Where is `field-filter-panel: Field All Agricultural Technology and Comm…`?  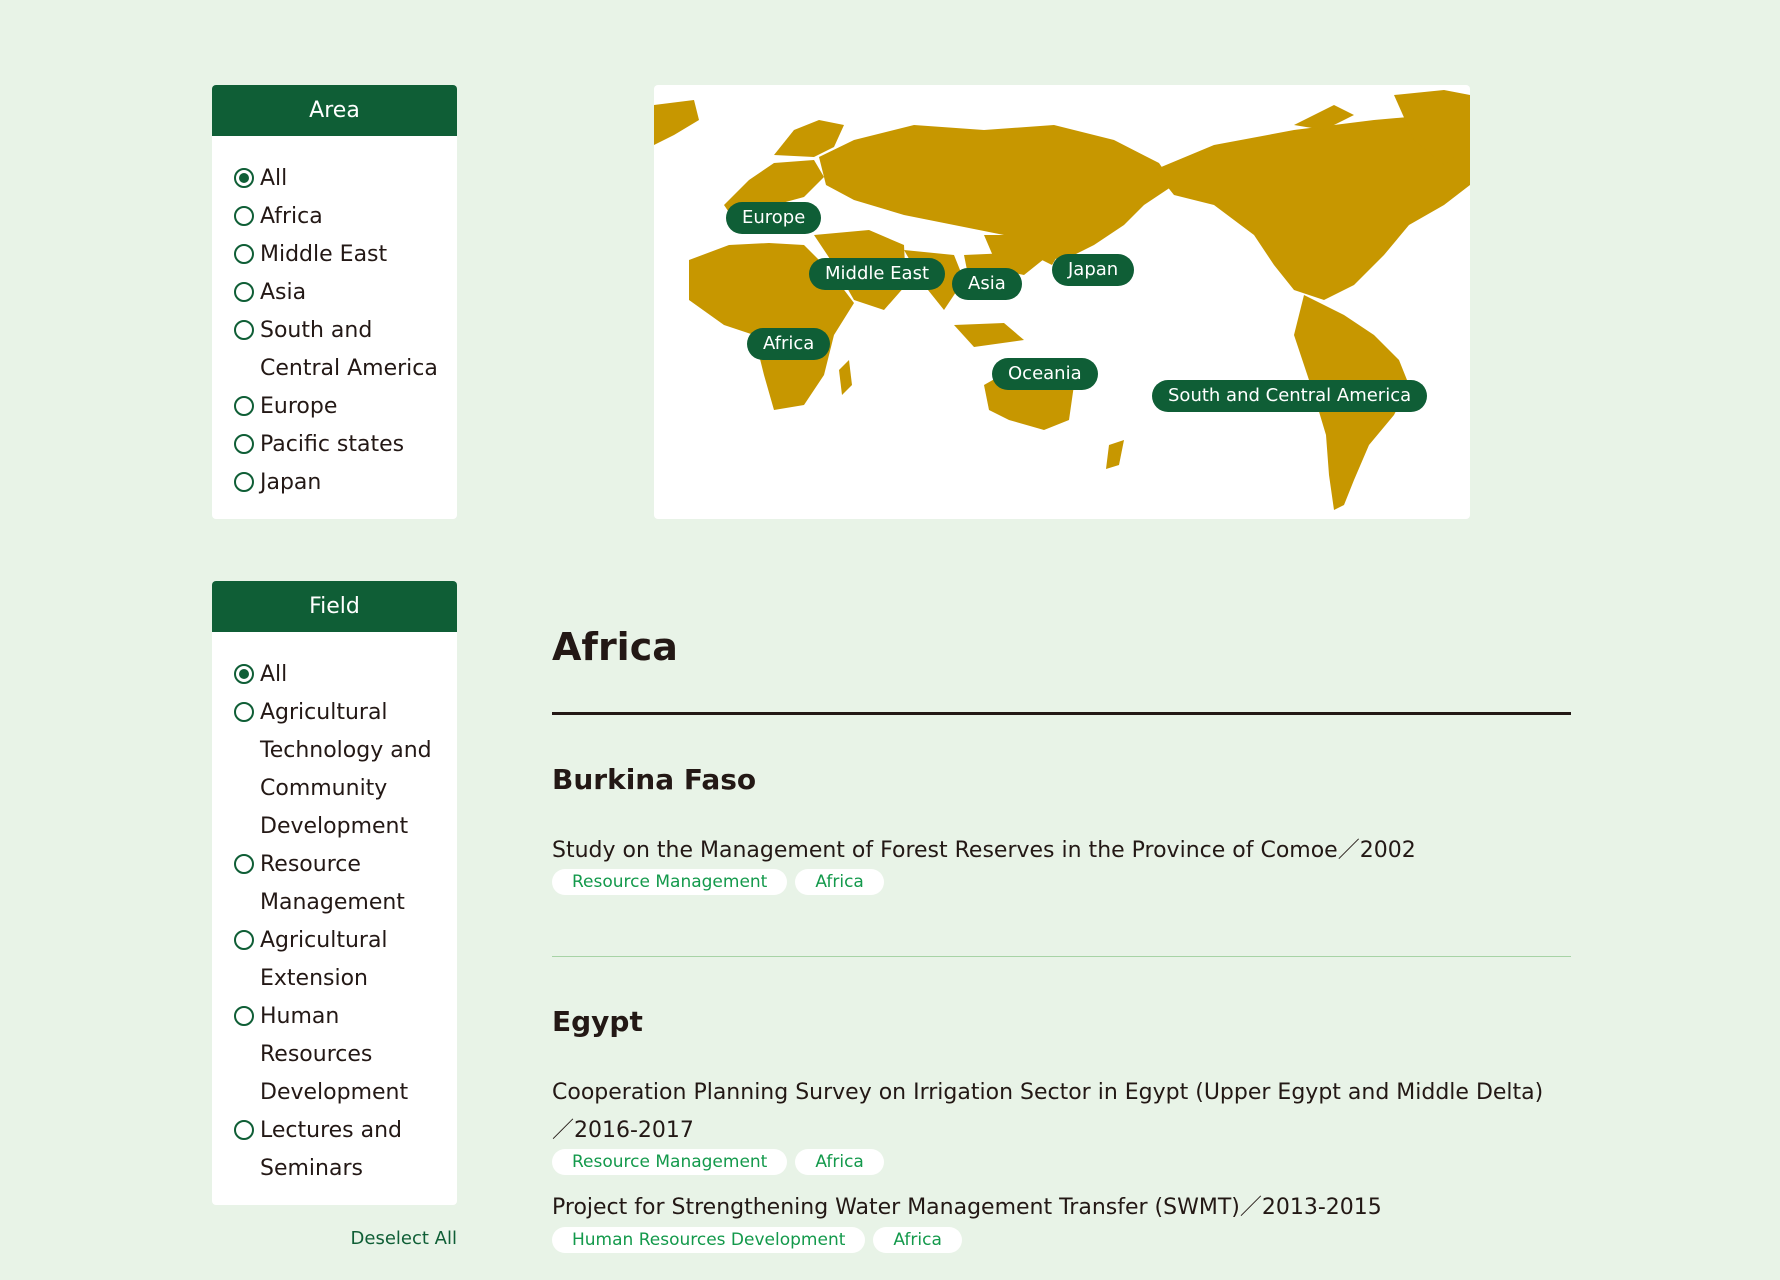
field-filter-panel: Field All Agricultural Technology and Comm… is located at coordinates (334, 893).